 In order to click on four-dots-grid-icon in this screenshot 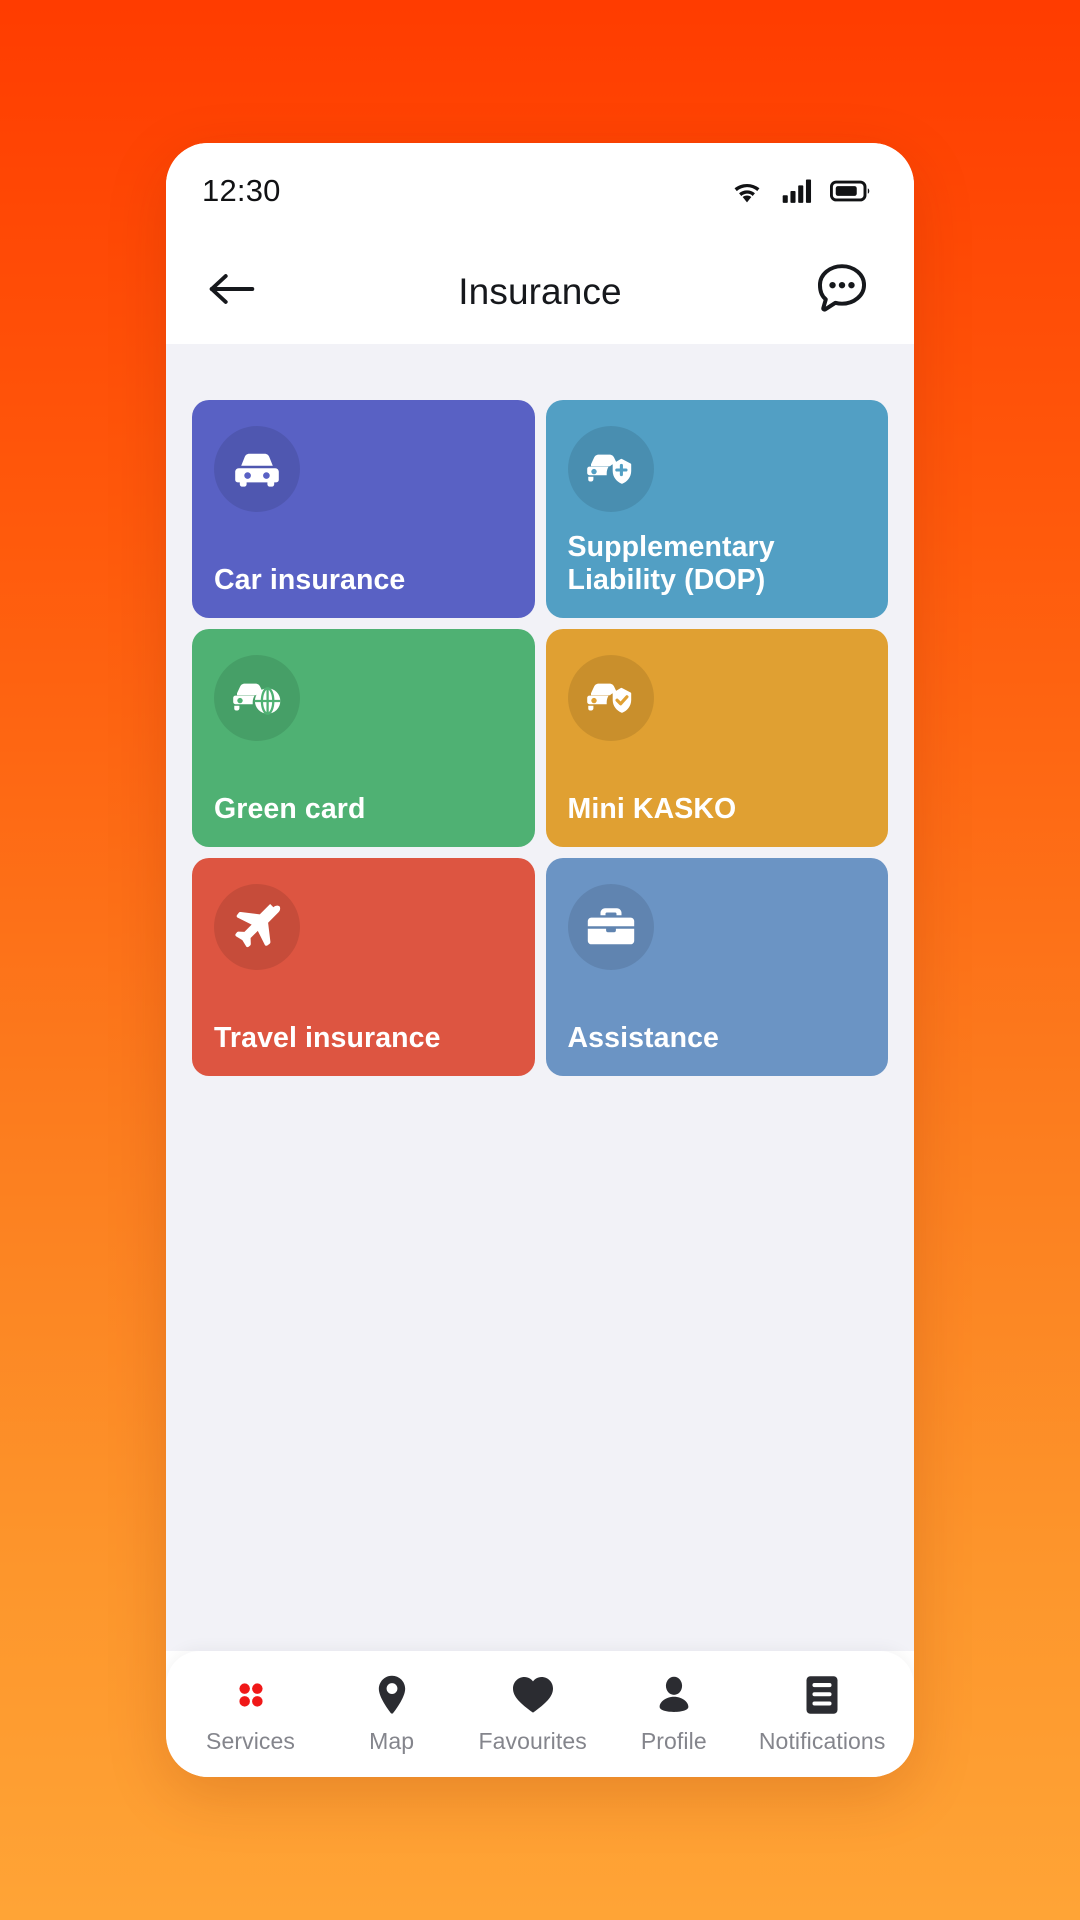, I will do `click(251, 1695)`.